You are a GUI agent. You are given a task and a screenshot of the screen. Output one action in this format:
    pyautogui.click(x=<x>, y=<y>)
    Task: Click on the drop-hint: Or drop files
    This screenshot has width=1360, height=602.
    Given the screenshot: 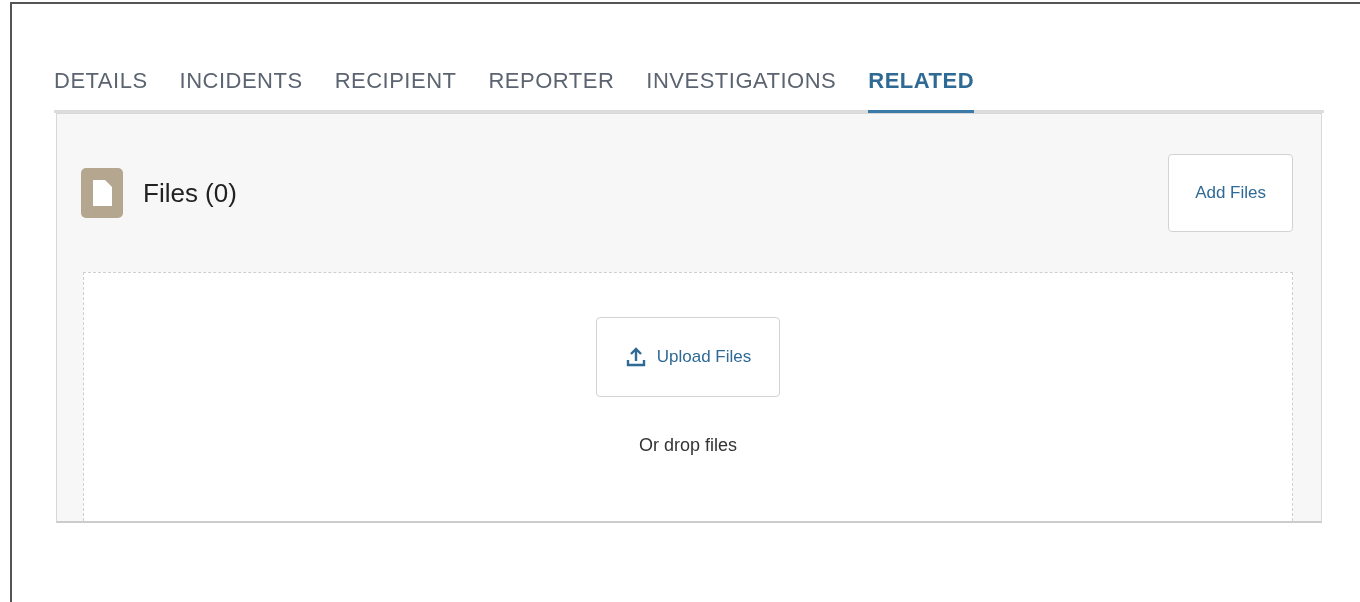 What is the action you would take?
    pyautogui.click(x=687, y=445)
    